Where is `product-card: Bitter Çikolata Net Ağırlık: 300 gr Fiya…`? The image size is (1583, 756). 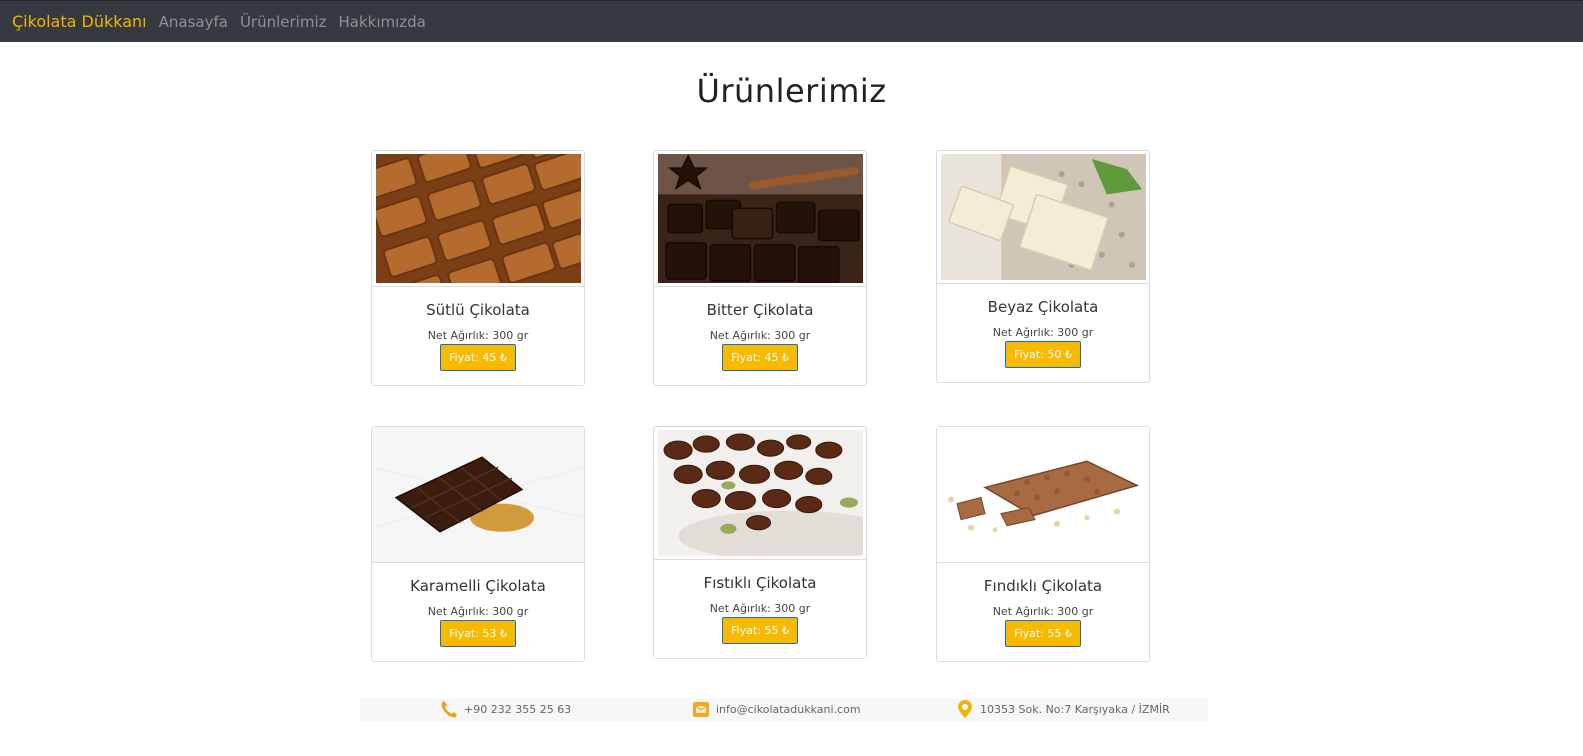
product-card: Bitter Çikolata Net Ağırlık: 300 gr Fiya… is located at coordinates (760, 268).